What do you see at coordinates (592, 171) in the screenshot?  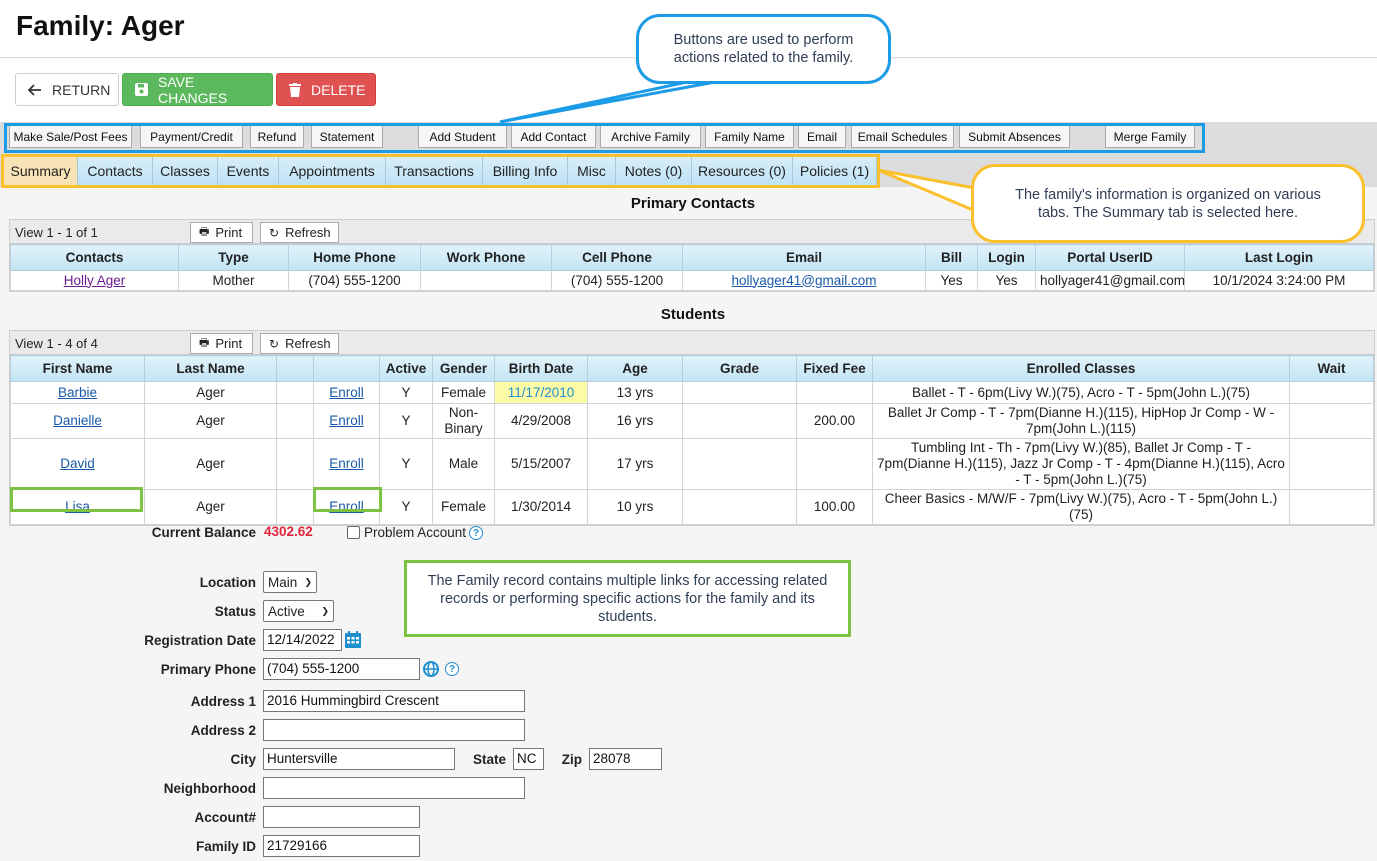 I see `tab-misc: Misc` at bounding box center [592, 171].